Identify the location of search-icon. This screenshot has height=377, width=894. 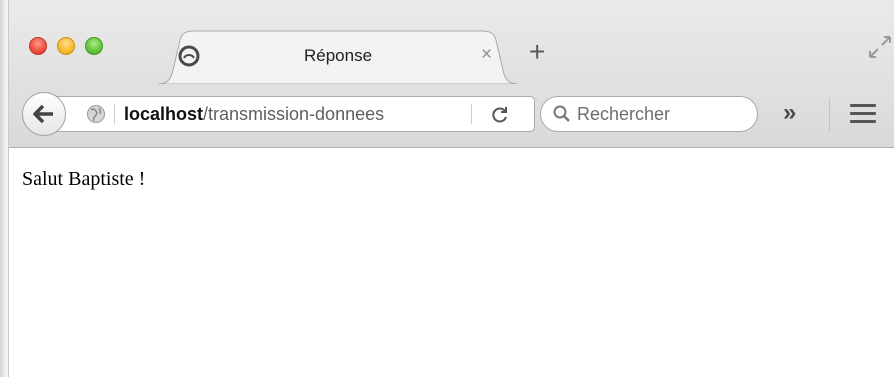
(561, 113).